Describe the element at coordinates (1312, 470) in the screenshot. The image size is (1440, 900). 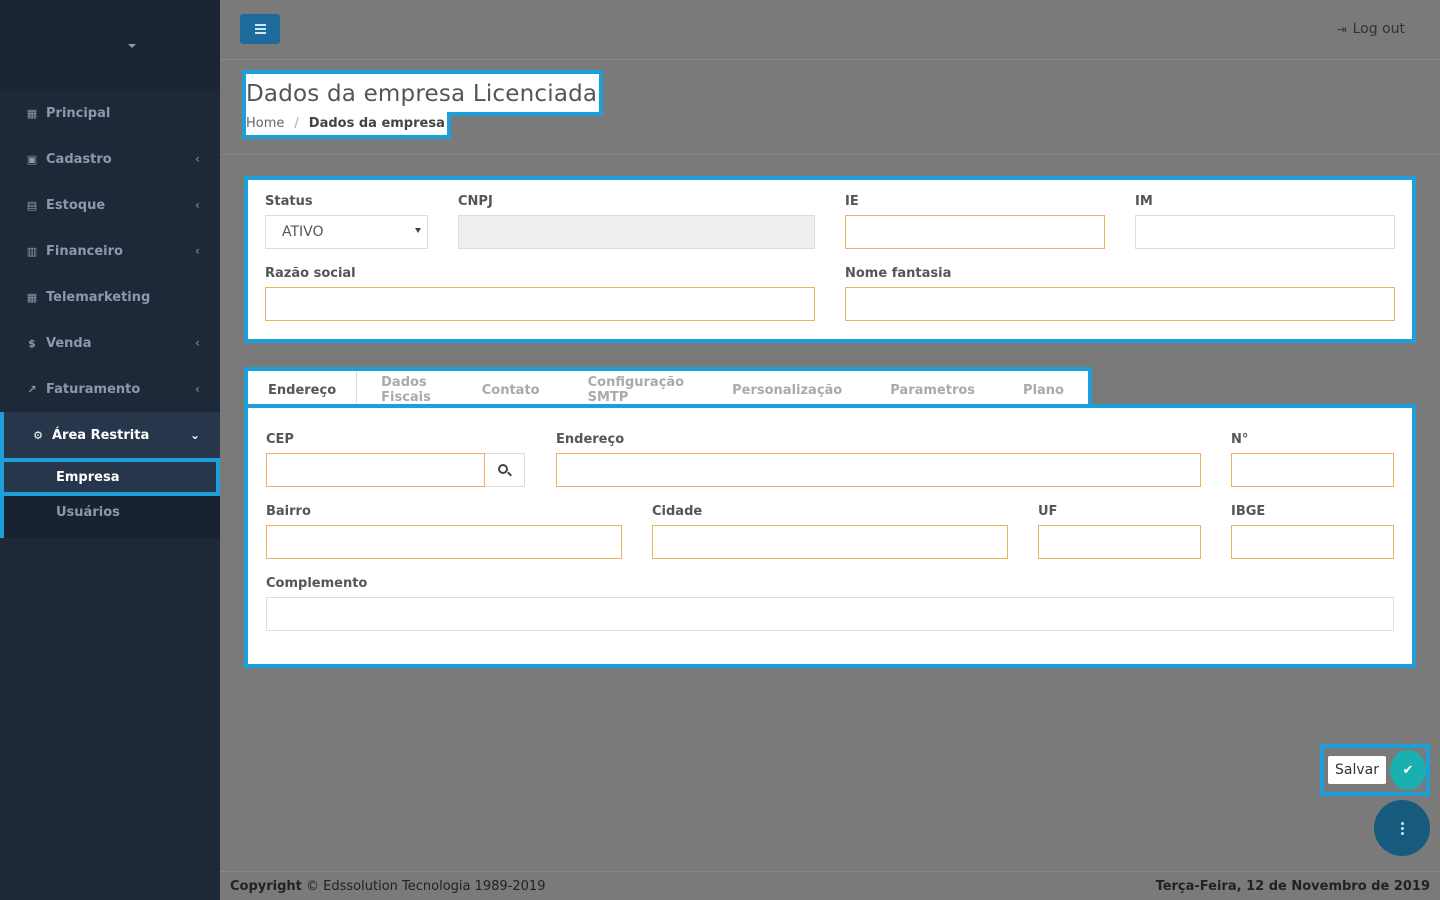
I see `numero-input` at that location.